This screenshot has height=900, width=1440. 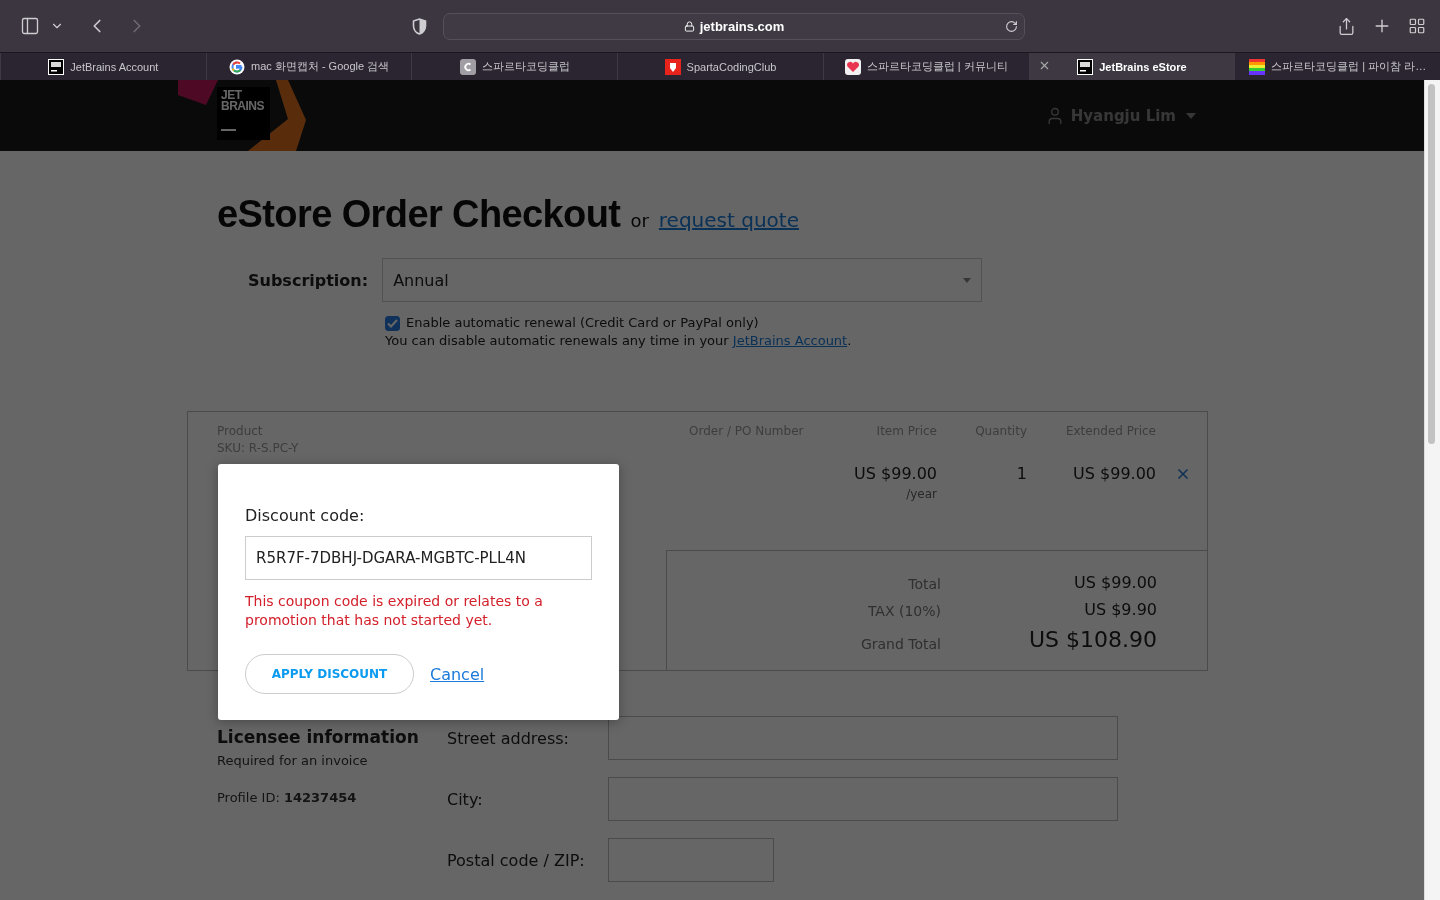 What do you see at coordinates (921, 494) in the screenshot?
I see `period-text: /year` at bounding box center [921, 494].